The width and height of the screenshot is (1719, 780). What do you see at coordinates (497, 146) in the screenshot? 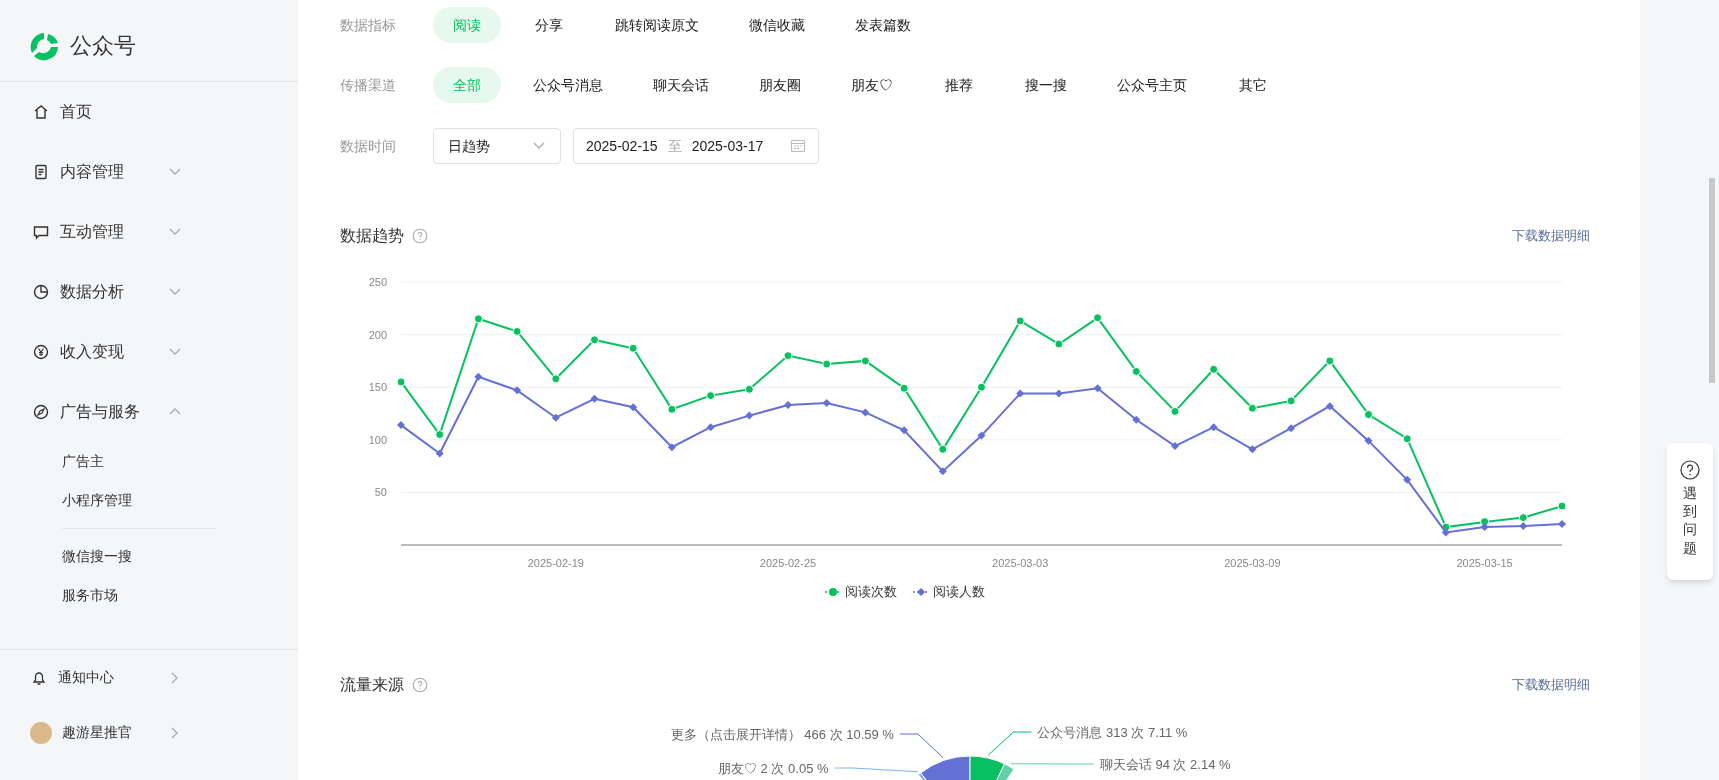
I see `trend-dropdown: 日趋势` at bounding box center [497, 146].